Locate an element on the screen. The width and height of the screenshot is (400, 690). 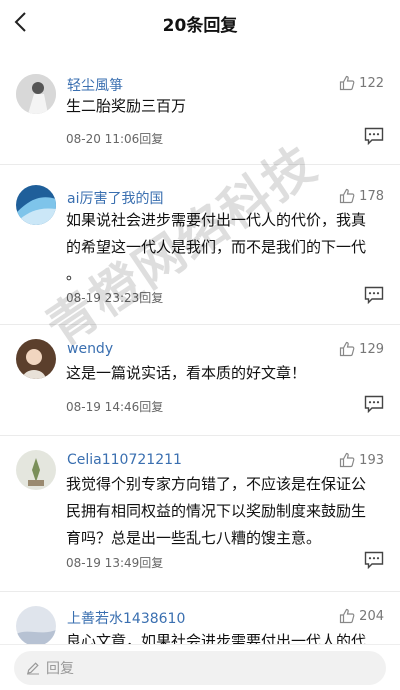
reply-input: 回复 is located at coordinates (200, 668).